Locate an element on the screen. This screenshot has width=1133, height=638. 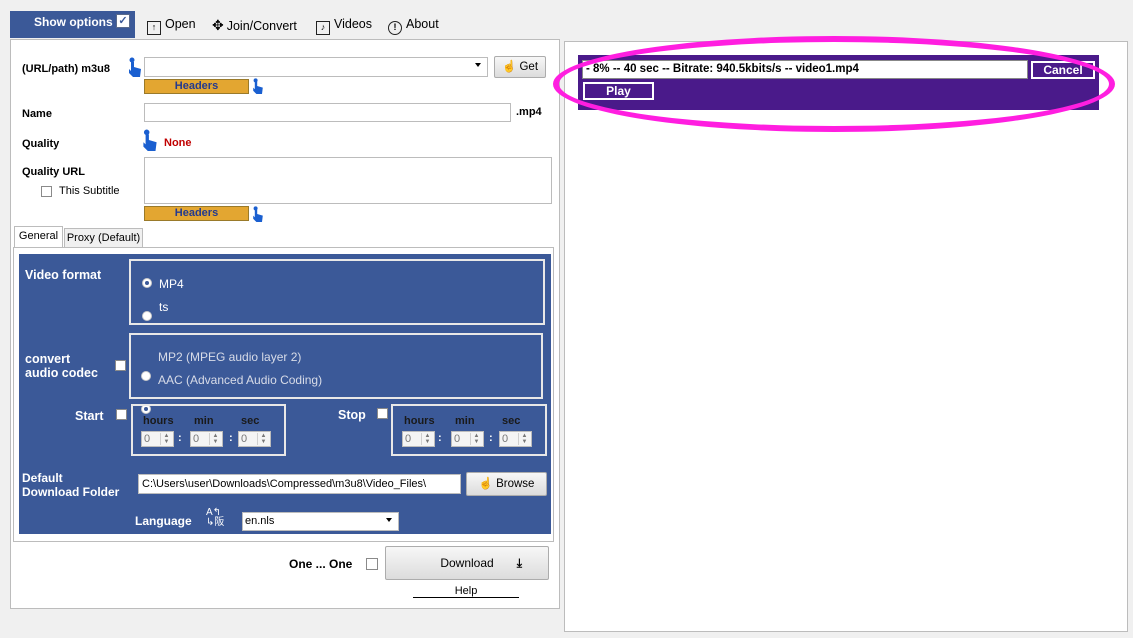
video-format-group is located at coordinates (337, 292).